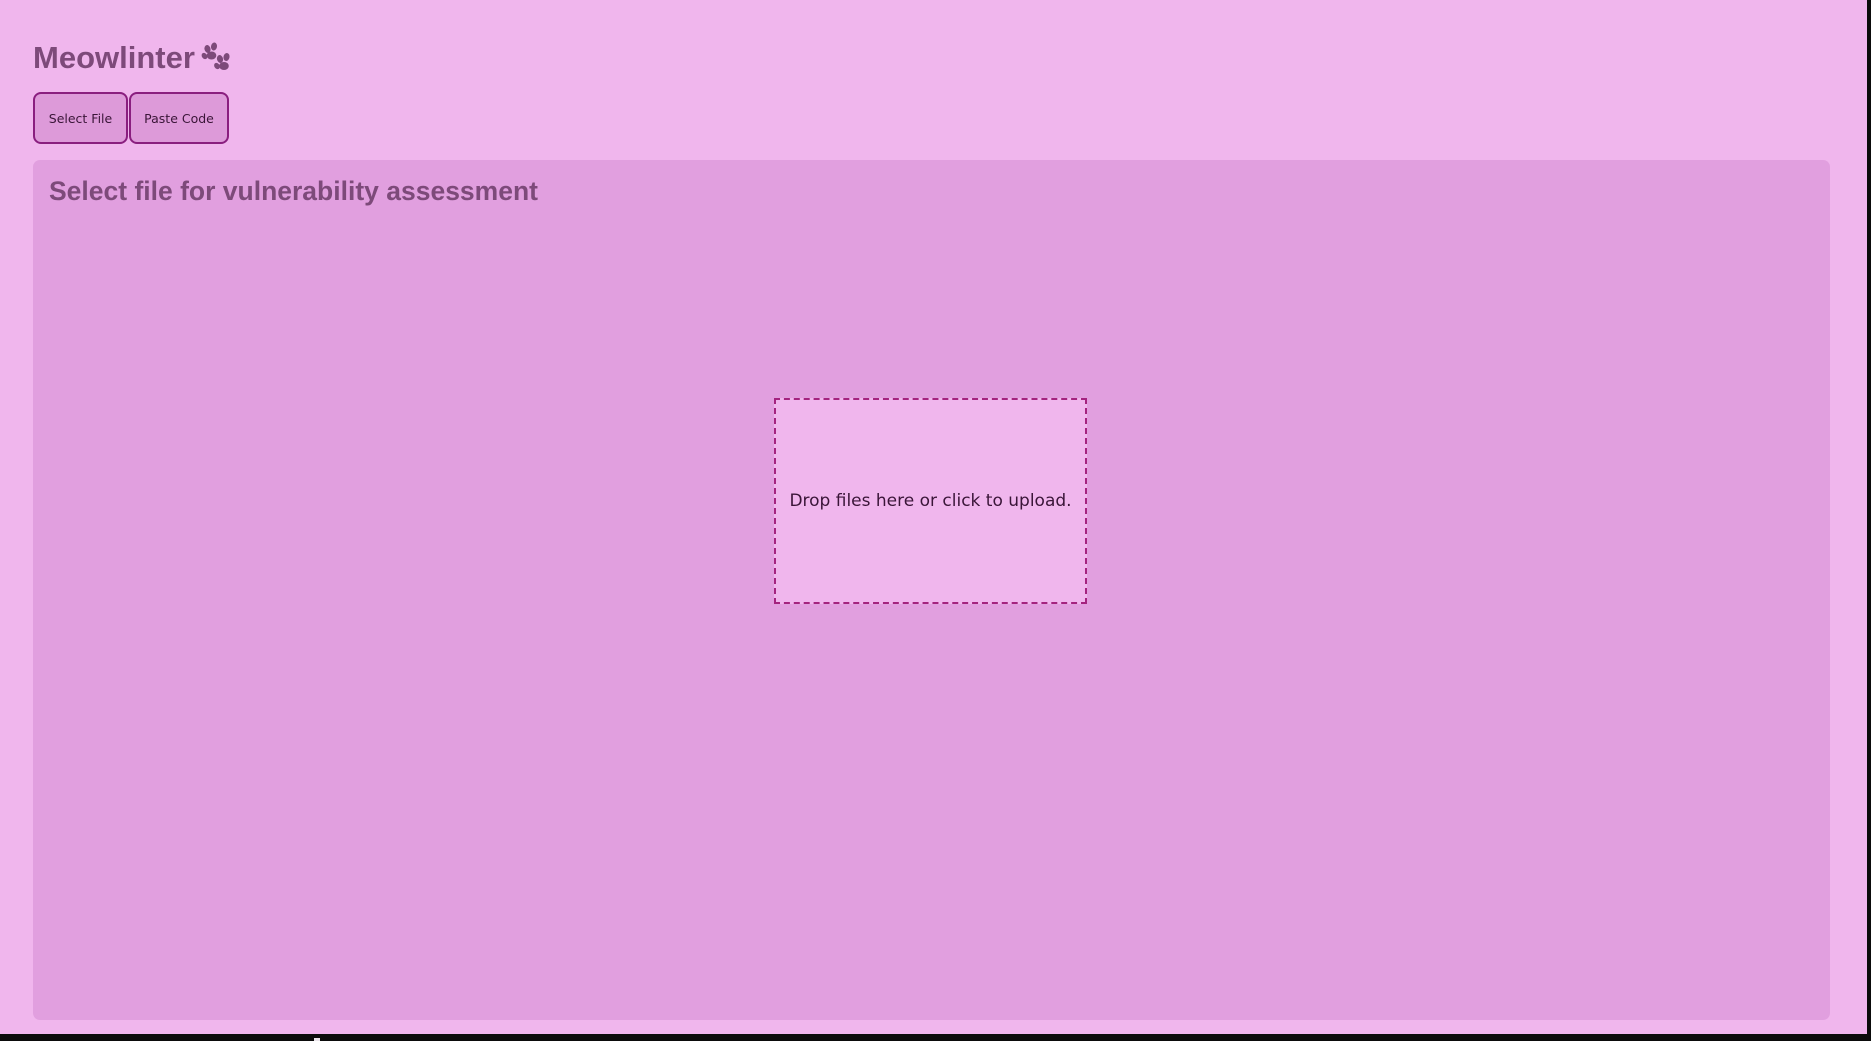 The height and width of the screenshot is (1041, 1871). I want to click on dropzone-label: Drop files here or click to upload., so click(930, 501).